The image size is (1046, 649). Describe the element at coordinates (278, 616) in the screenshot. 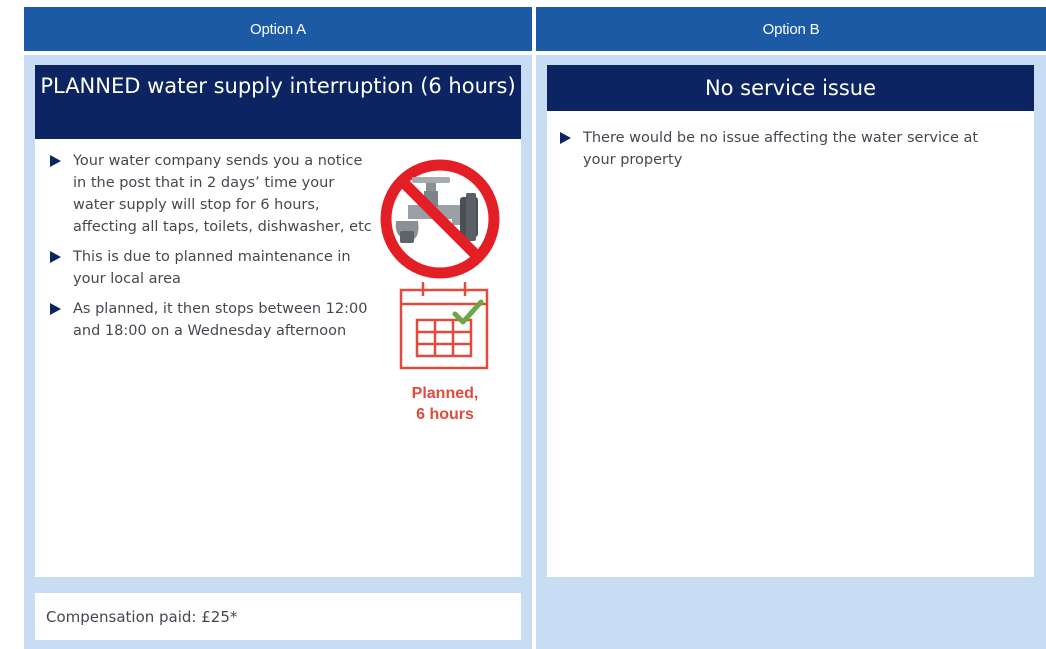

I see `compensation-box: Compensation paid: £25*` at that location.